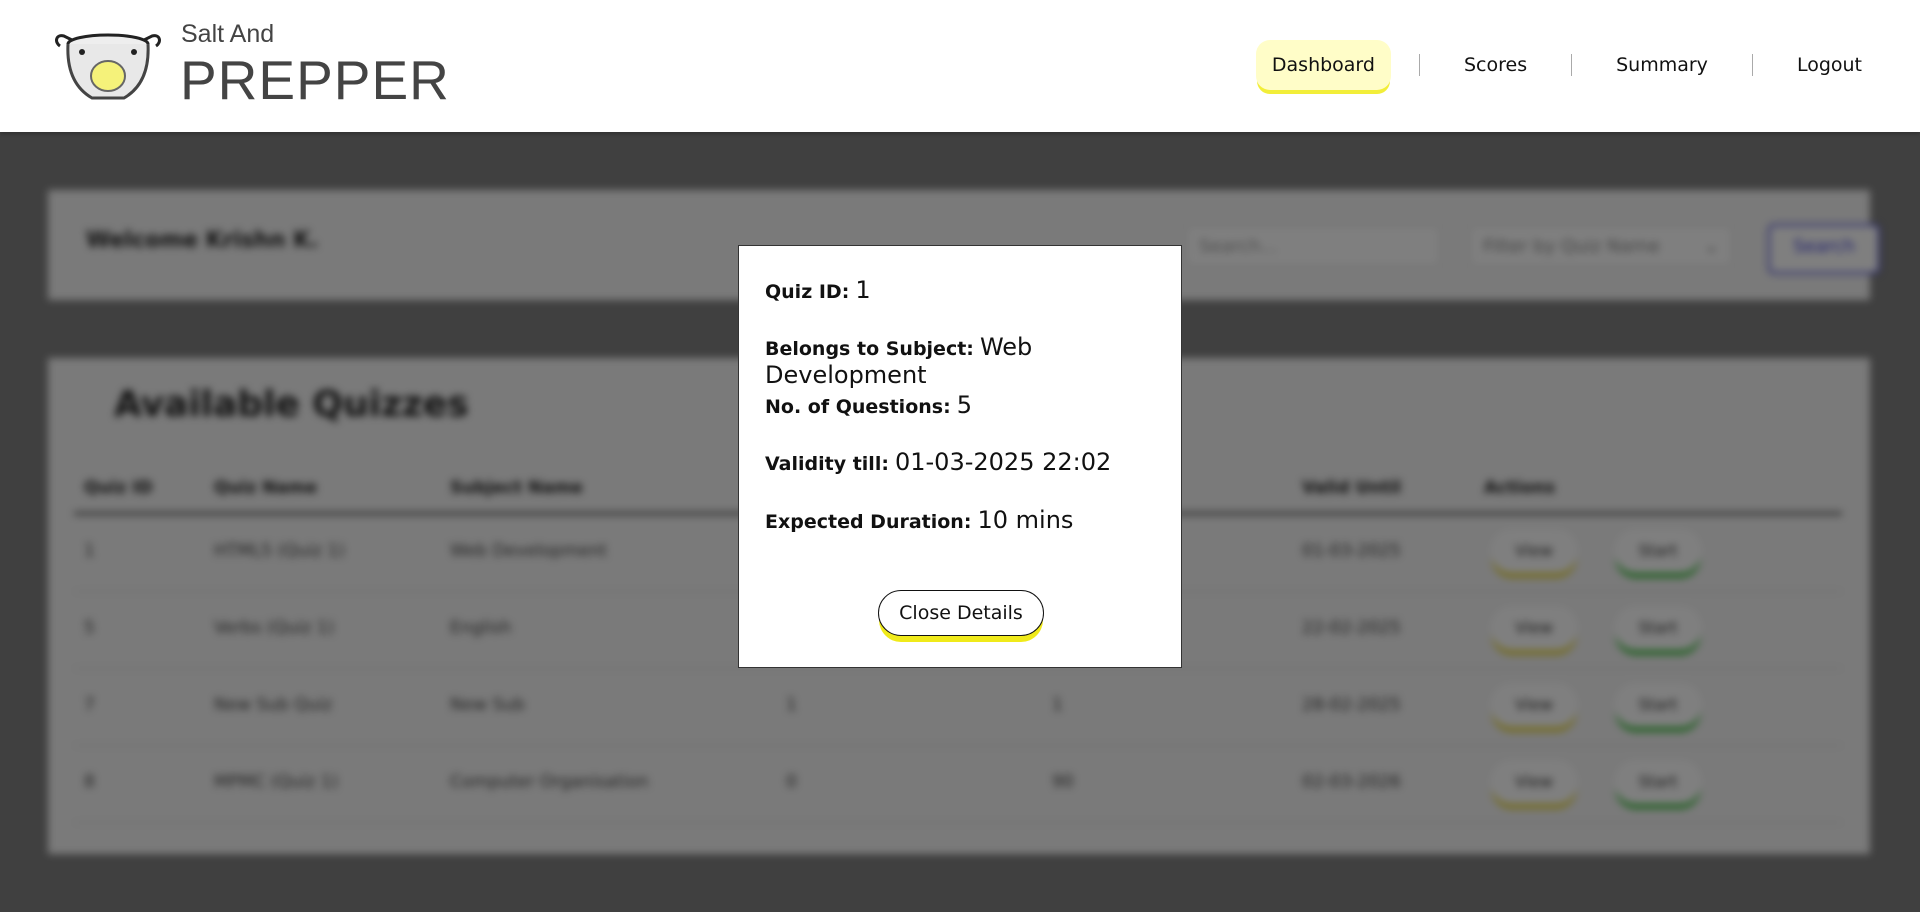 The width and height of the screenshot is (1920, 912). Describe the element at coordinates (1662, 65) in the screenshot. I see `nav-summary: Summary` at that location.